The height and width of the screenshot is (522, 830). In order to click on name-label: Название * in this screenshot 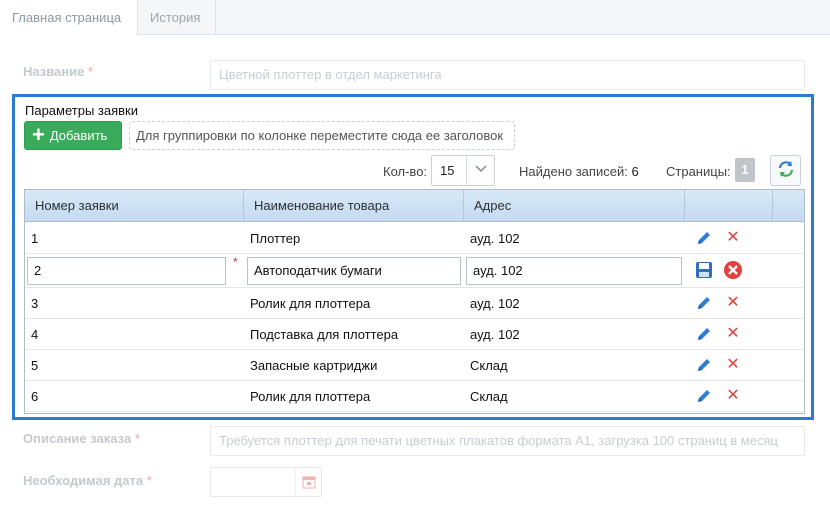, I will do `click(58, 71)`.